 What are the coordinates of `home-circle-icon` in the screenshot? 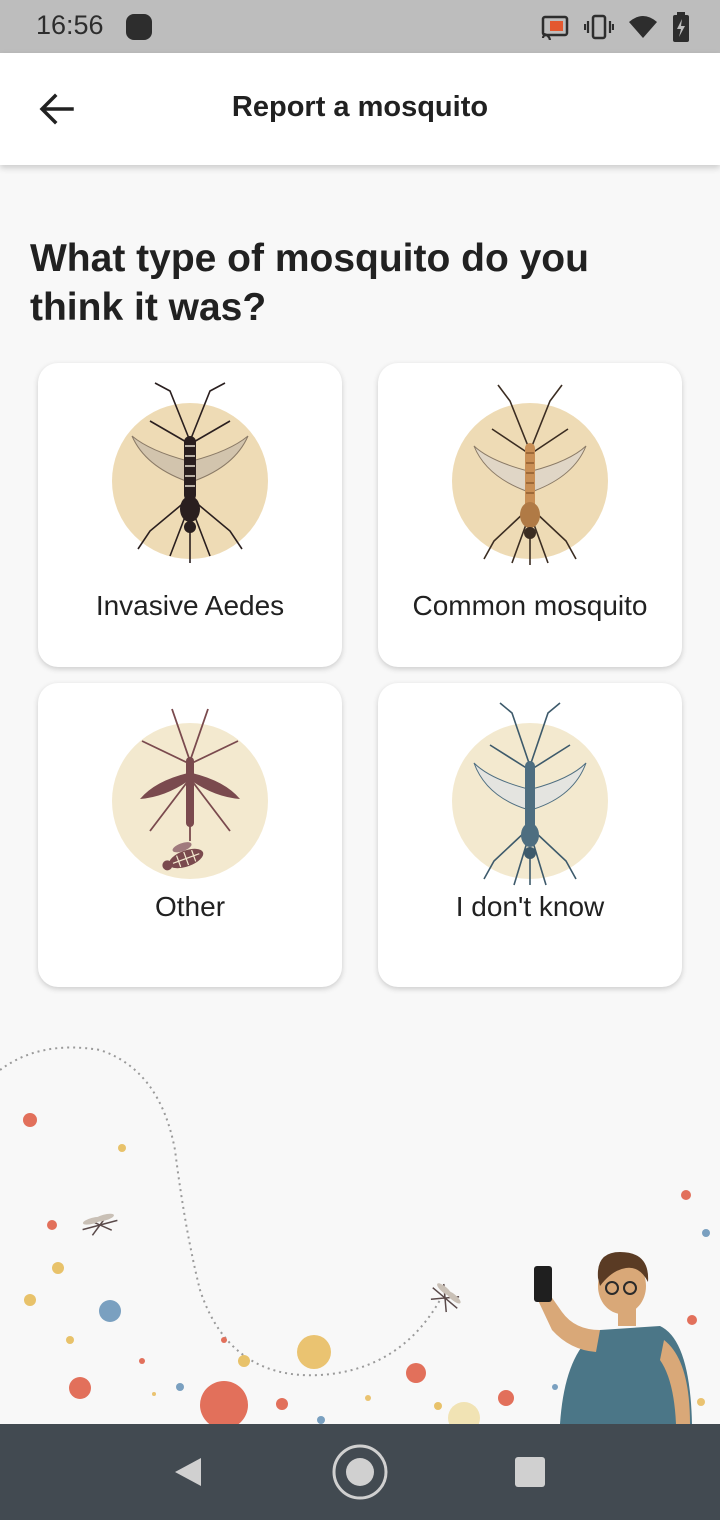 It's located at (360, 1472).